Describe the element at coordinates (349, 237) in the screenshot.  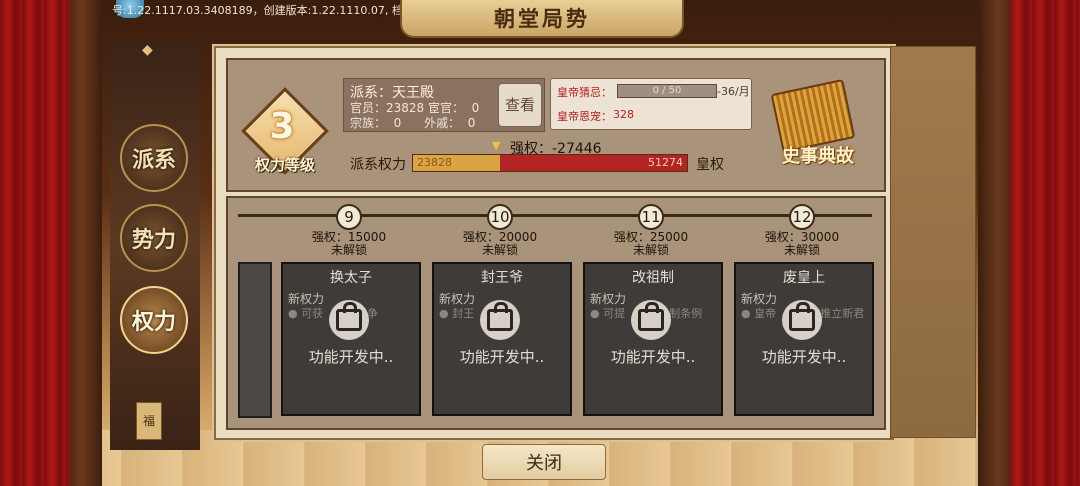
I see `level-requirement: 强权：15000` at that location.